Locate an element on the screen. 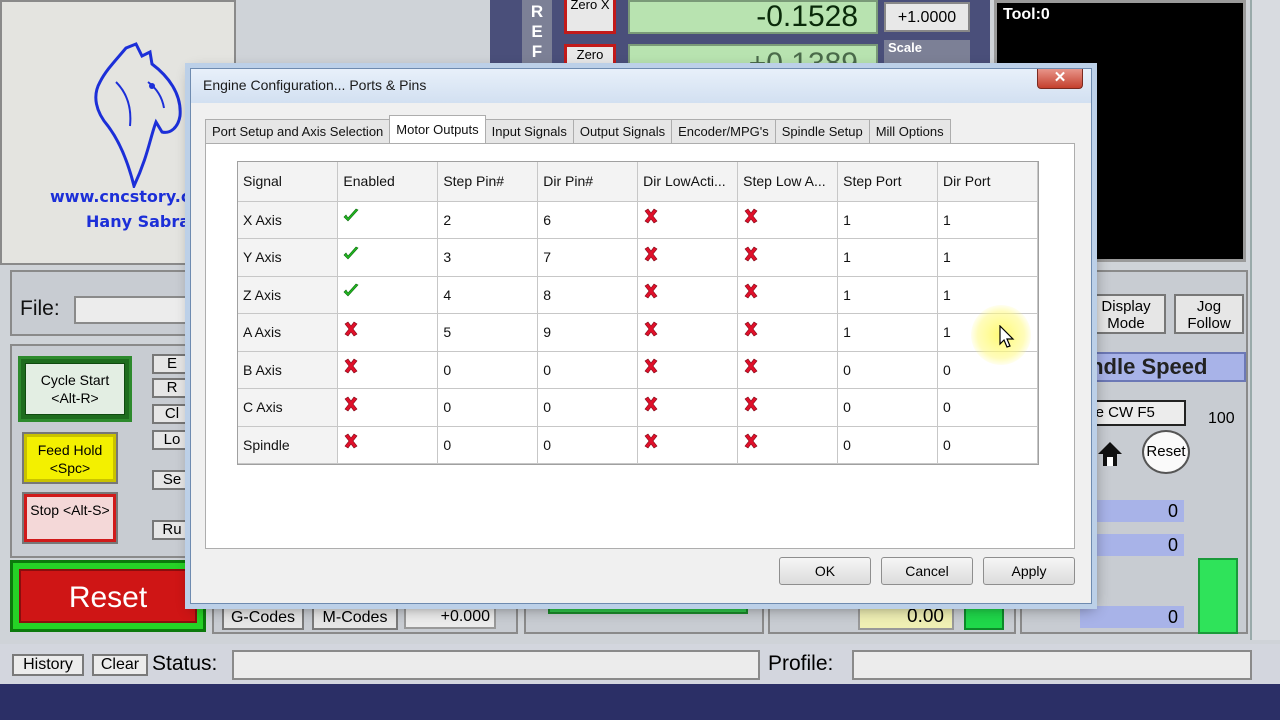 This screenshot has width=1280, height=720. side-button-3: Cl is located at coordinates (172, 414).